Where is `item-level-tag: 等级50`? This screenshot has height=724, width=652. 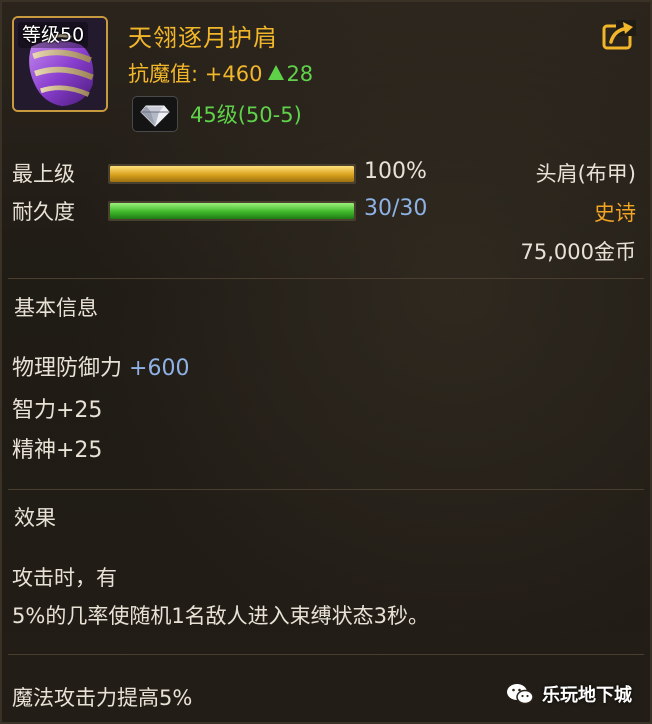
item-level-tag: 等级50 is located at coordinates (53, 35).